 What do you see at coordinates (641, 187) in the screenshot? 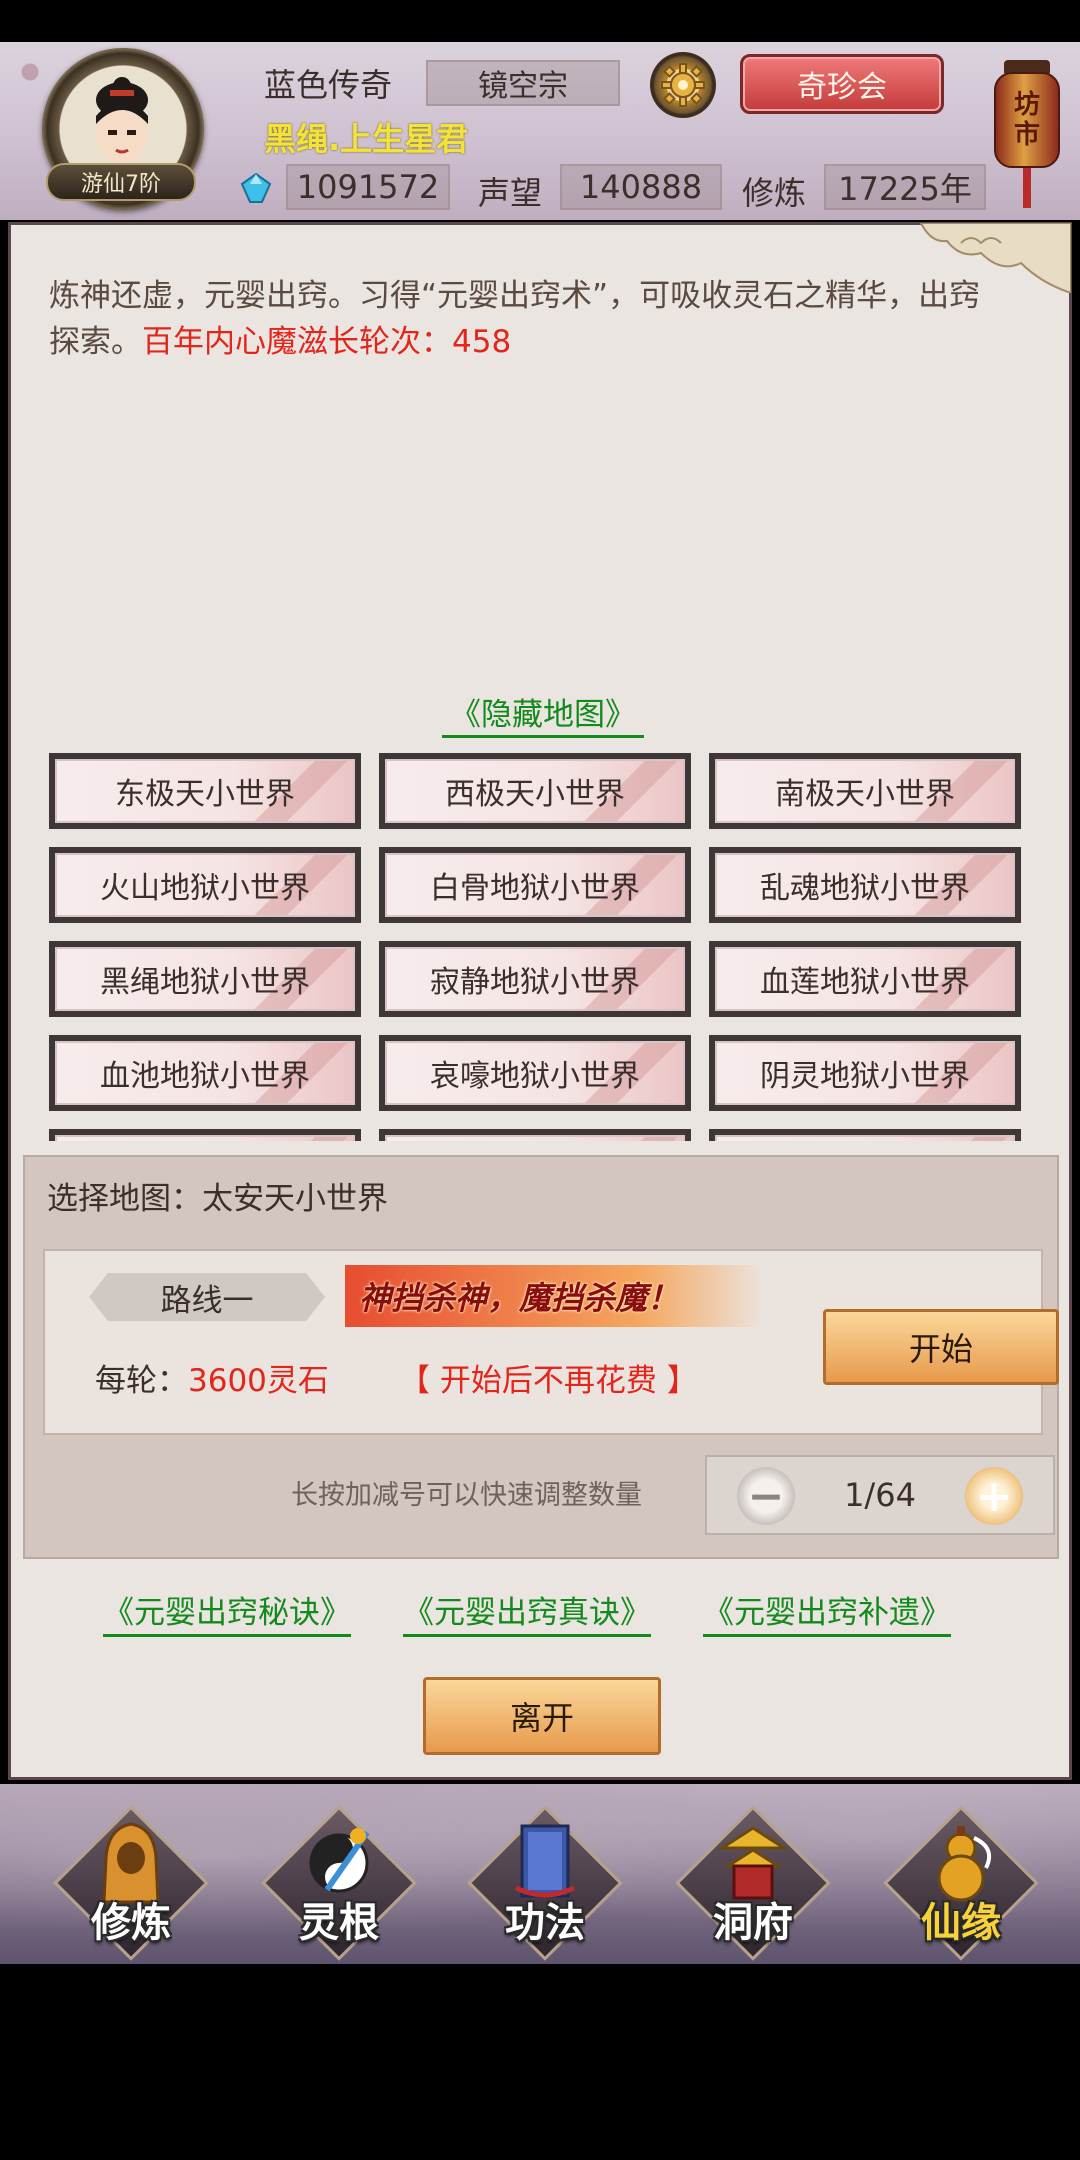
I see `reputation-value: 140888` at bounding box center [641, 187].